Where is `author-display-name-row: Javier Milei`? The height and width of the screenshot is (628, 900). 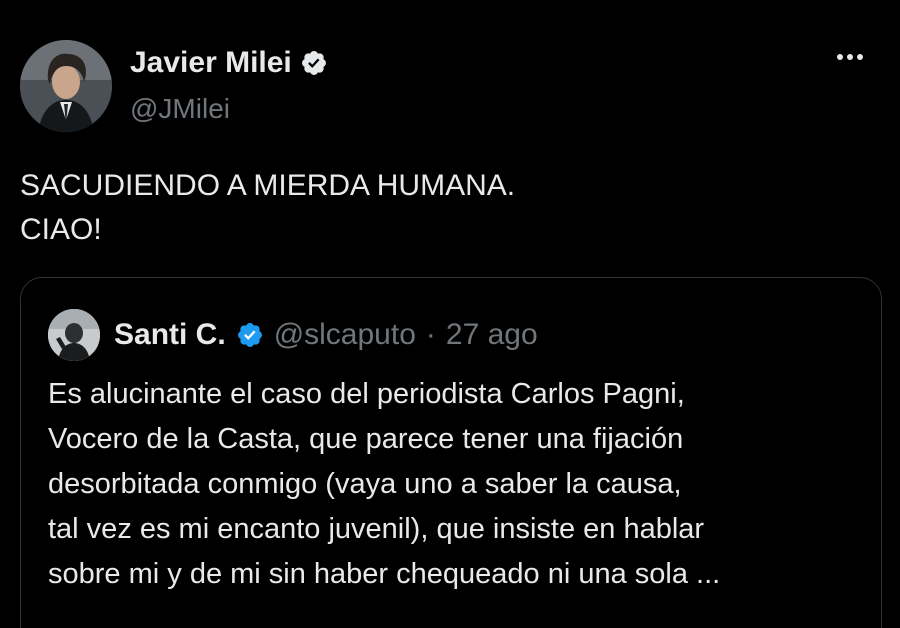
author-display-name-row: Javier Milei is located at coordinates (229, 63).